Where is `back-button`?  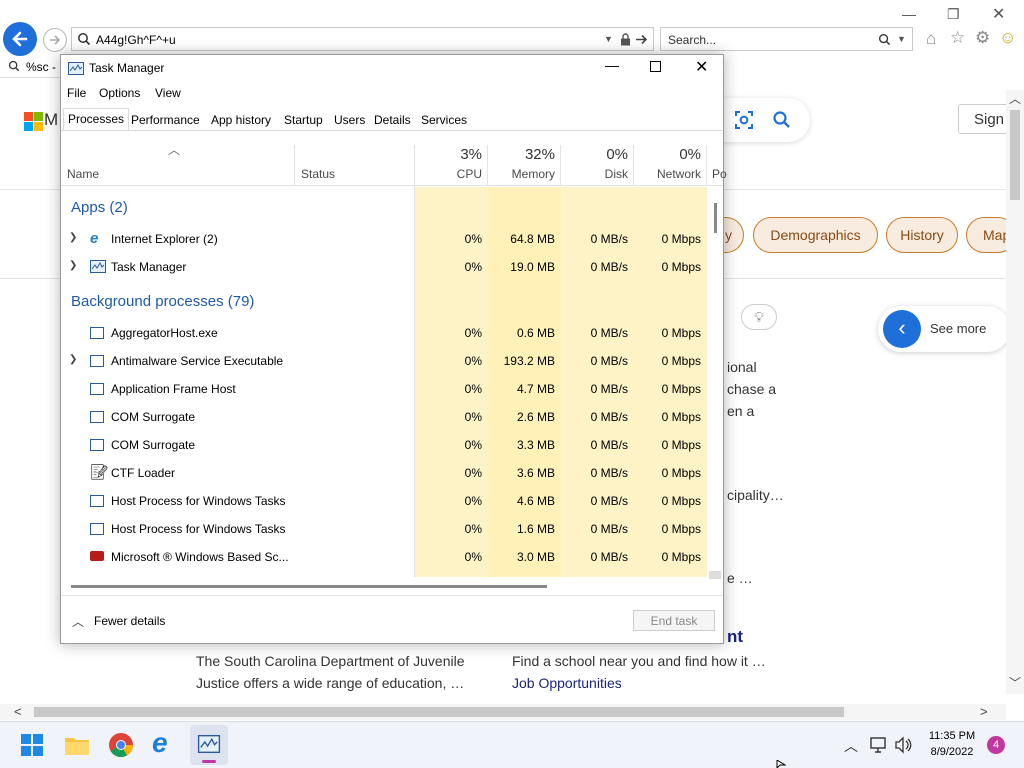 back-button is located at coordinates (20, 39).